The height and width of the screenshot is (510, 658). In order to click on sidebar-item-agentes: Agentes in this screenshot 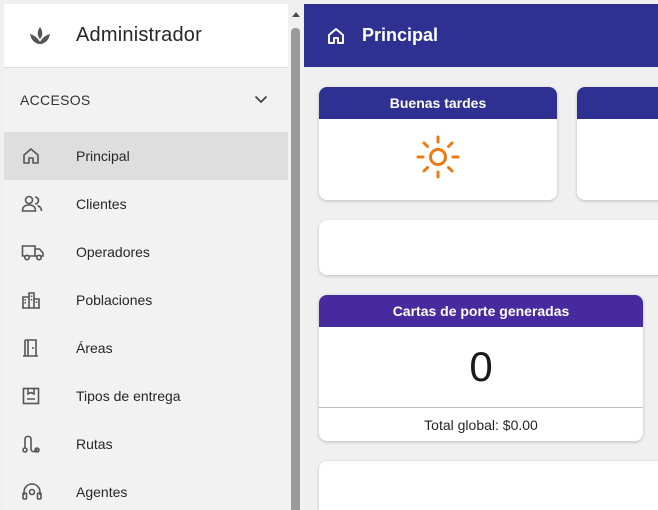, I will do `click(146, 489)`.